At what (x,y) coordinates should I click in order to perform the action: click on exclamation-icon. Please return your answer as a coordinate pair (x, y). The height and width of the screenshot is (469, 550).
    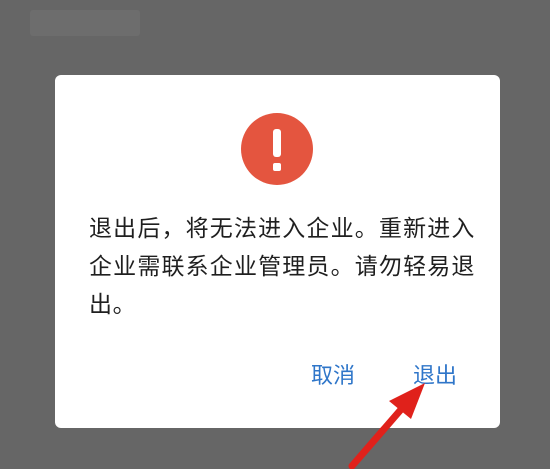
    Looking at the image, I should click on (277, 149).